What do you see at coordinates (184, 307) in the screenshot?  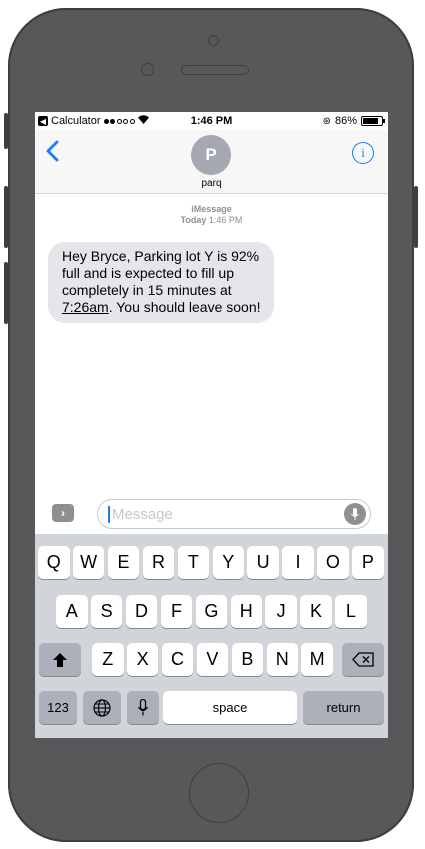 I see `message-text-end: . You should leave soon!` at bounding box center [184, 307].